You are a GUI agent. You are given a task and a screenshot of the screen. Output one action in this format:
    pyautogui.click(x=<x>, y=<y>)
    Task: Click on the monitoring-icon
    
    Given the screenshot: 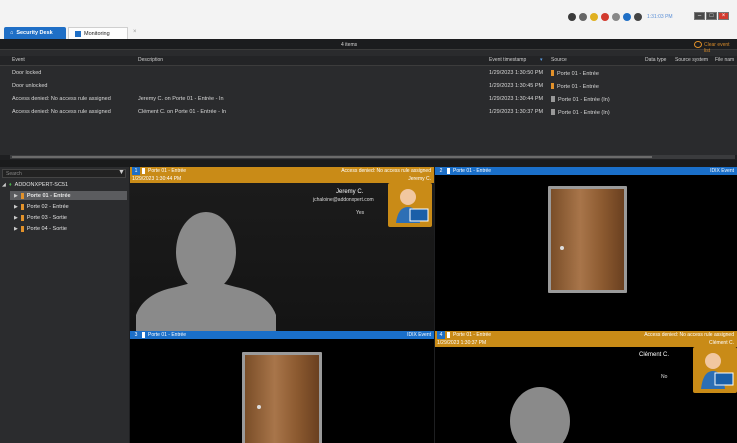 What is the action you would take?
    pyautogui.click(x=78, y=33)
    